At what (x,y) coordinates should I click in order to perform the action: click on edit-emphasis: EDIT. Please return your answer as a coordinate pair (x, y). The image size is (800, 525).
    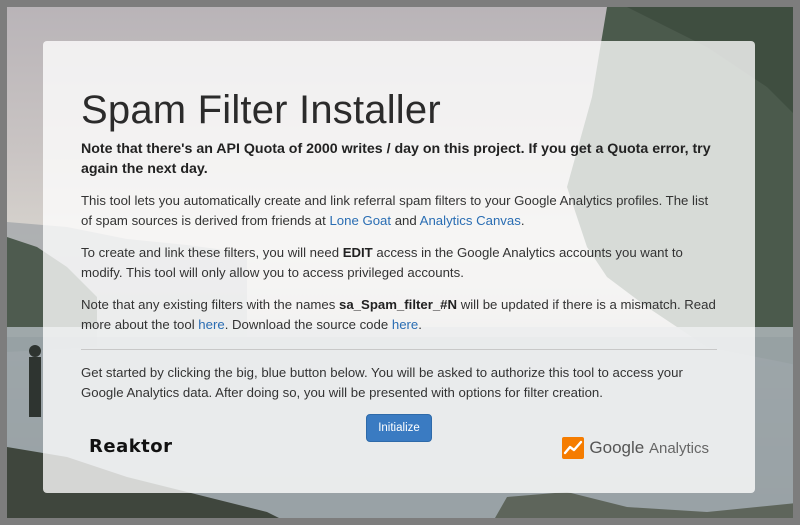
    Looking at the image, I should click on (357, 252).